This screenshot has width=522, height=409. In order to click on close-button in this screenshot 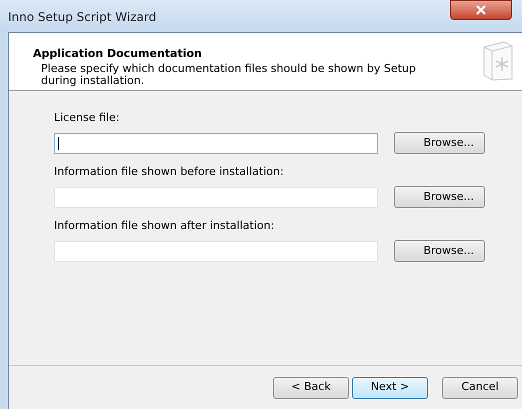, I will do `click(481, 10)`.